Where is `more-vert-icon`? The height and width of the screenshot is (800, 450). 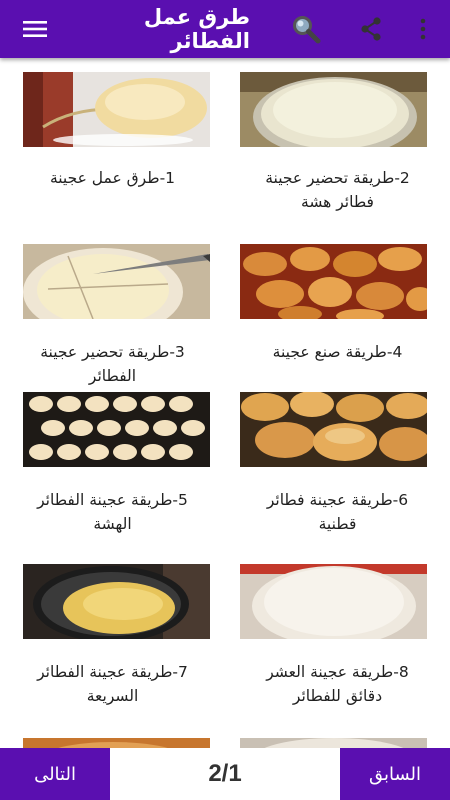
more-vert-icon is located at coordinates (423, 29).